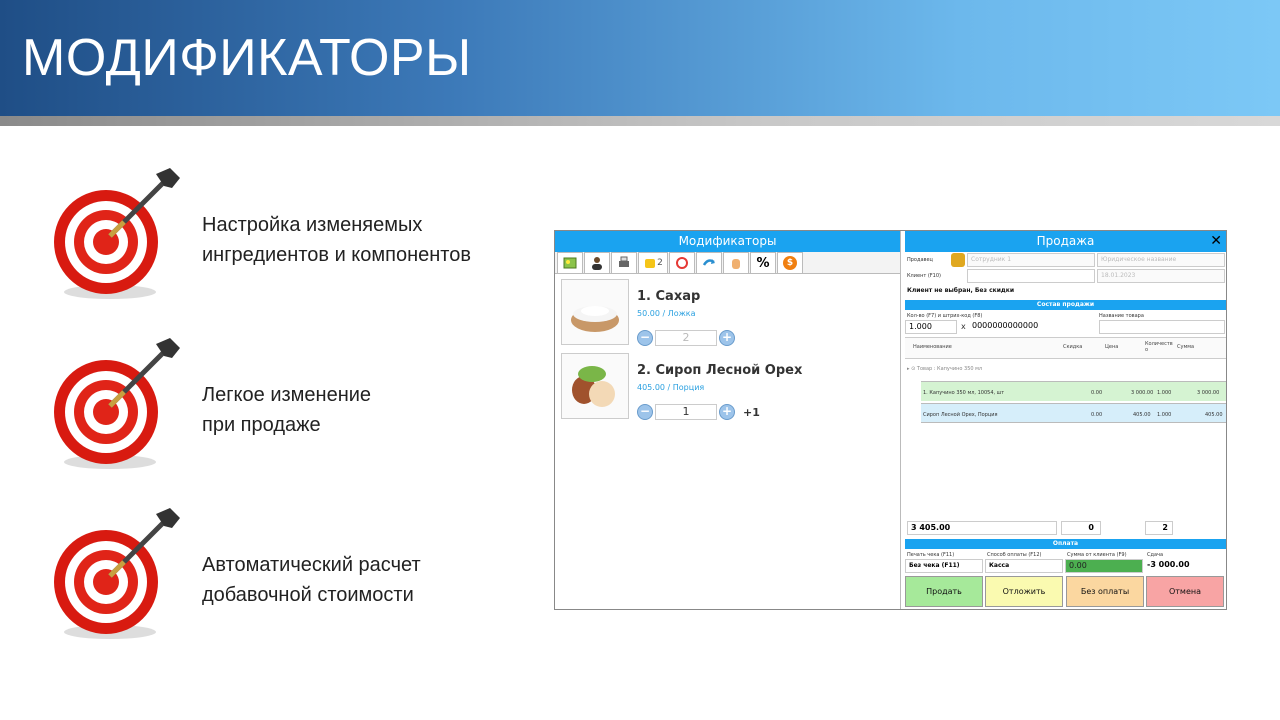 The height and width of the screenshot is (720, 1280). I want to click on sugar-bowl-image, so click(595, 312).